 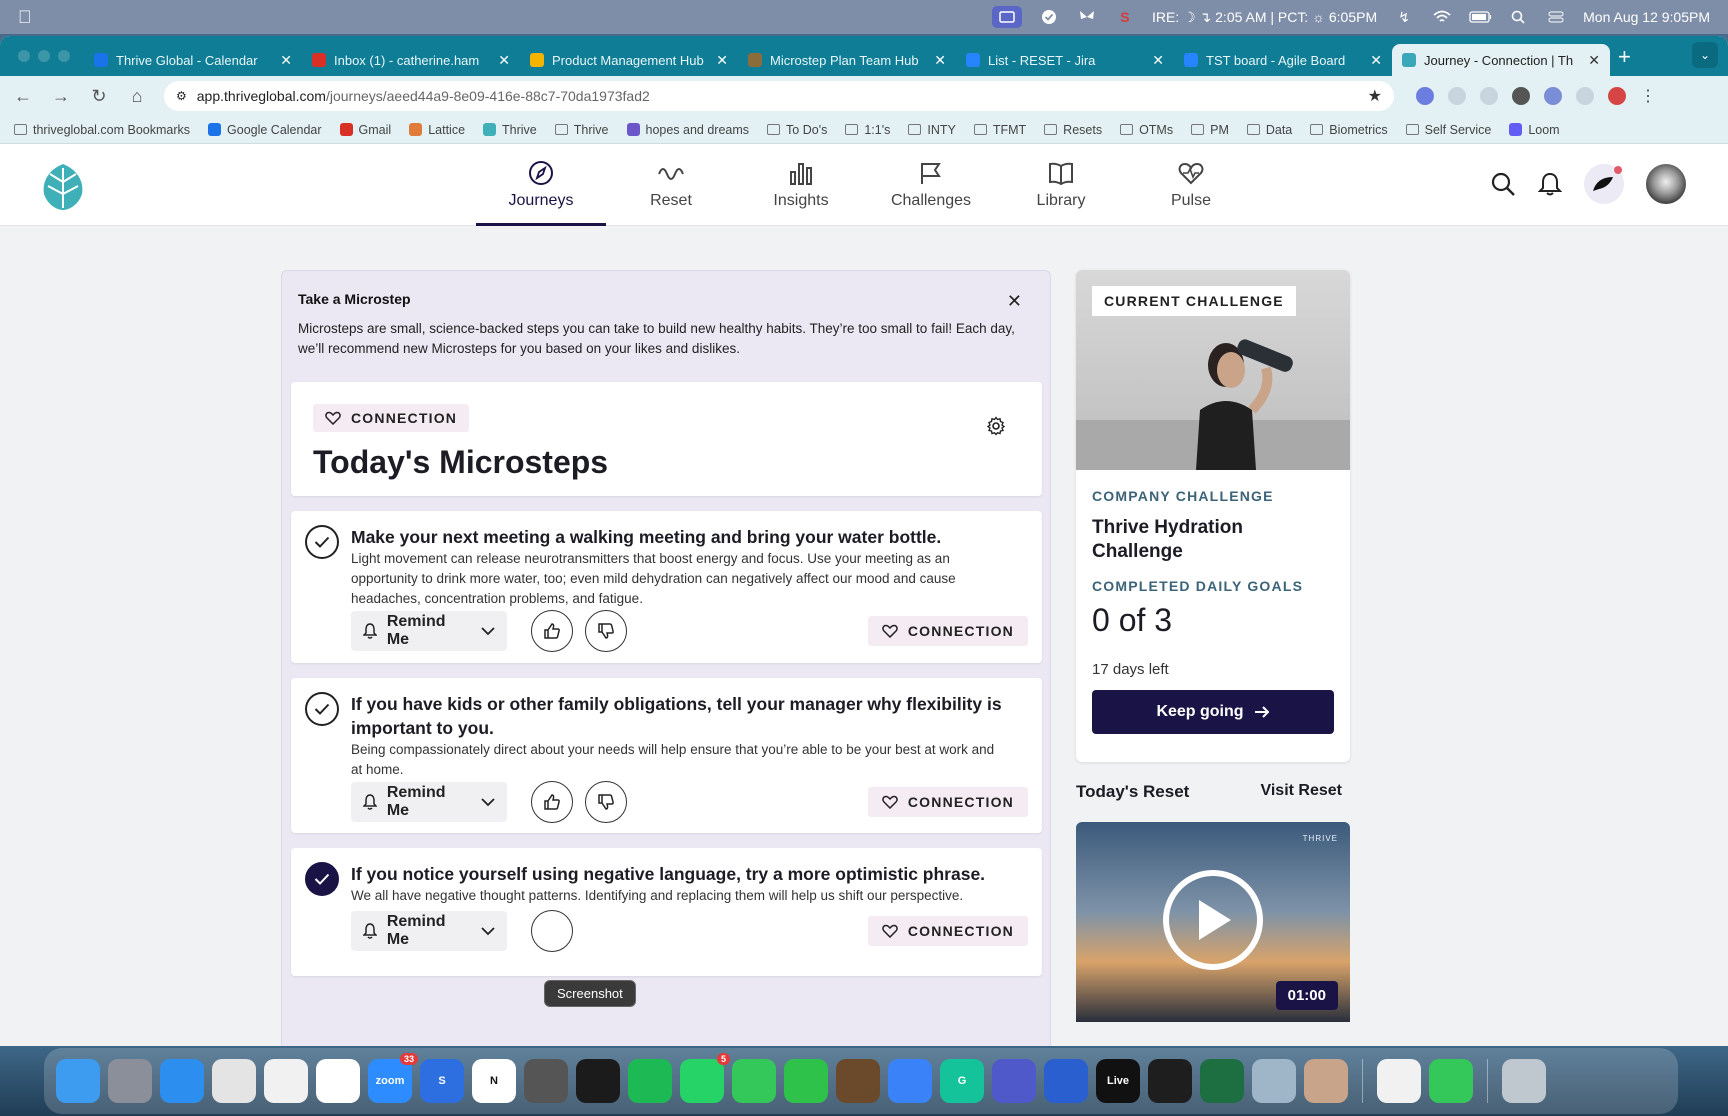 What do you see at coordinates (705, 1078) in the screenshot?
I see `whatsapp-icon: 5` at bounding box center [705, 1078].